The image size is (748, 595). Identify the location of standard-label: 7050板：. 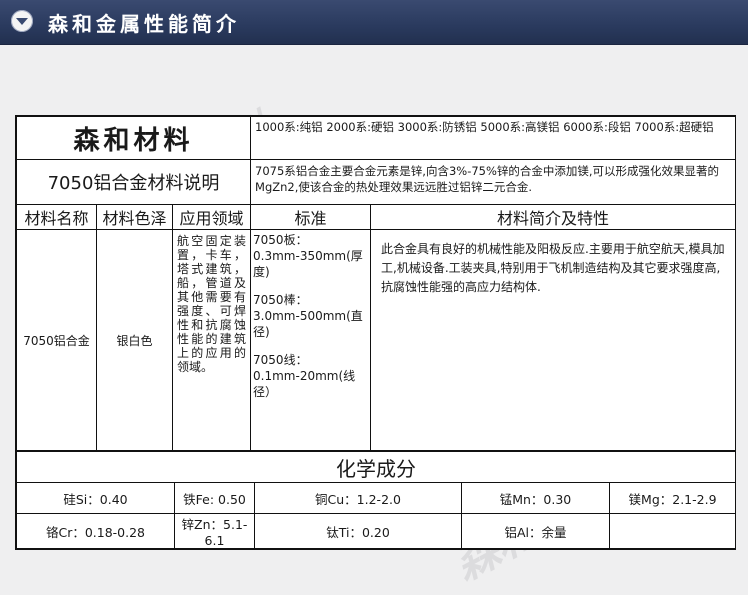
(280, 240).